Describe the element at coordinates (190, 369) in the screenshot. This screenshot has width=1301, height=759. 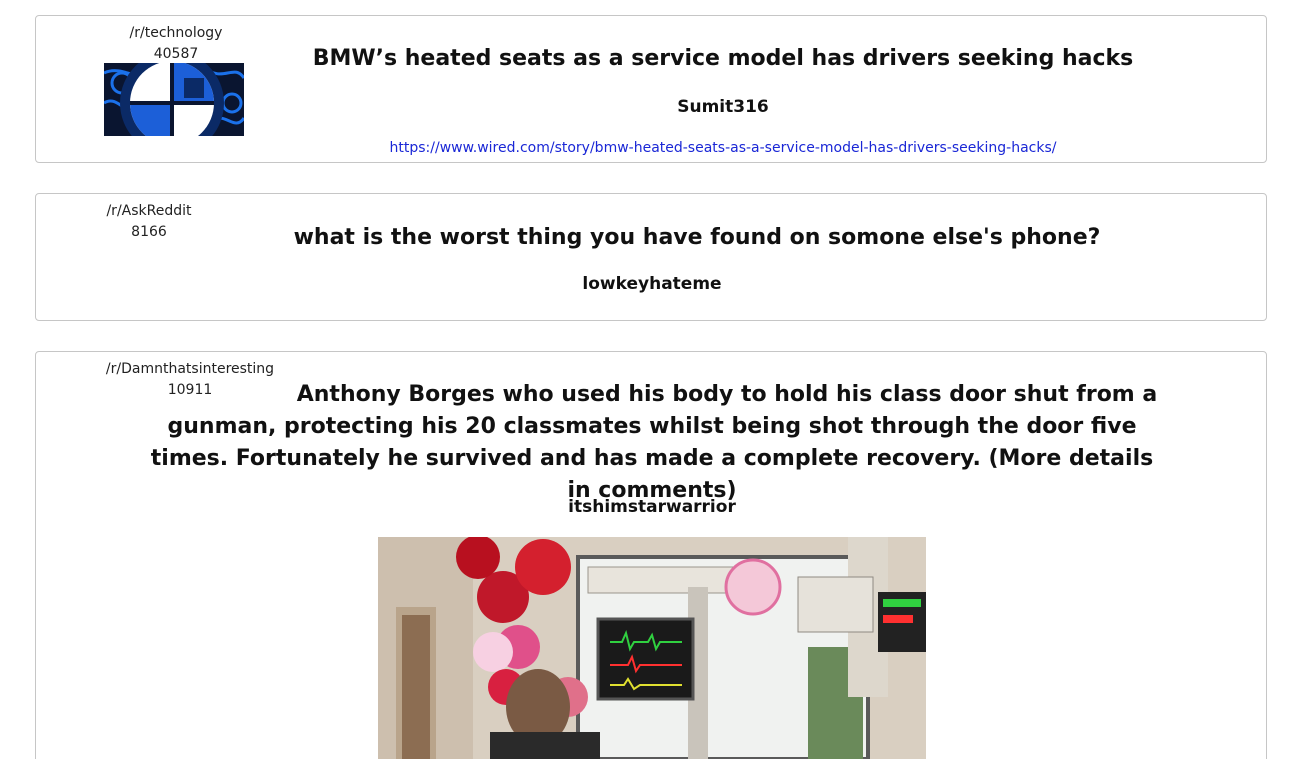
I see `subreddit-label: /r/Damnthatsinteresting` at that location.